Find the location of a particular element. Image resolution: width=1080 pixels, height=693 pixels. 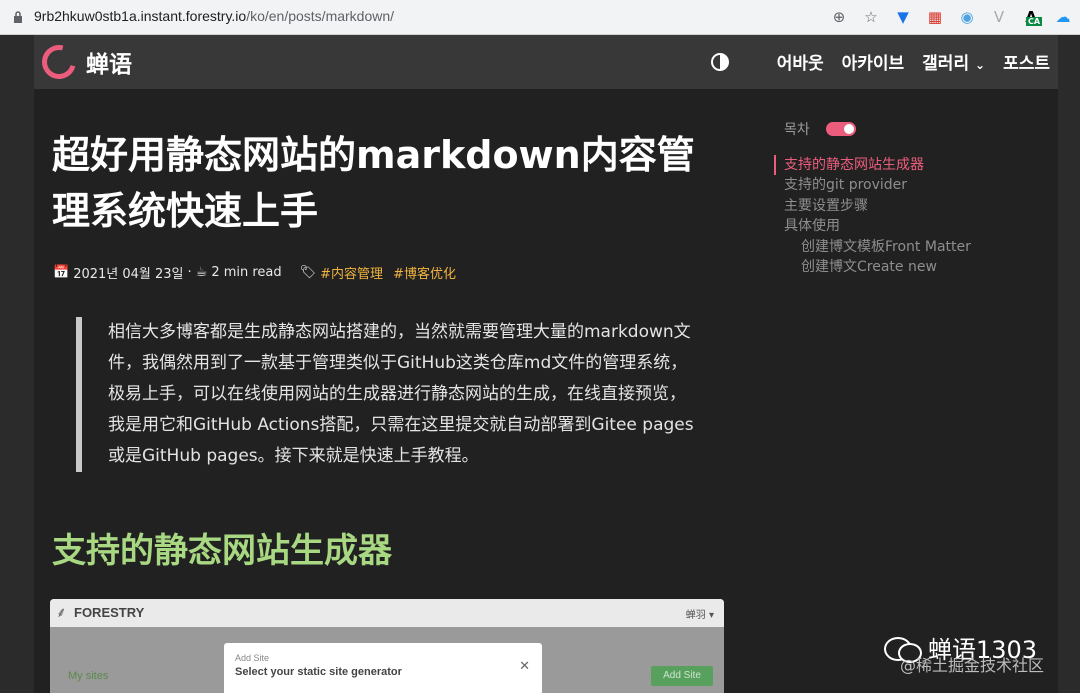

toc-subitem: 创建博文模板Front Matter is located at coordinates (872, 247).